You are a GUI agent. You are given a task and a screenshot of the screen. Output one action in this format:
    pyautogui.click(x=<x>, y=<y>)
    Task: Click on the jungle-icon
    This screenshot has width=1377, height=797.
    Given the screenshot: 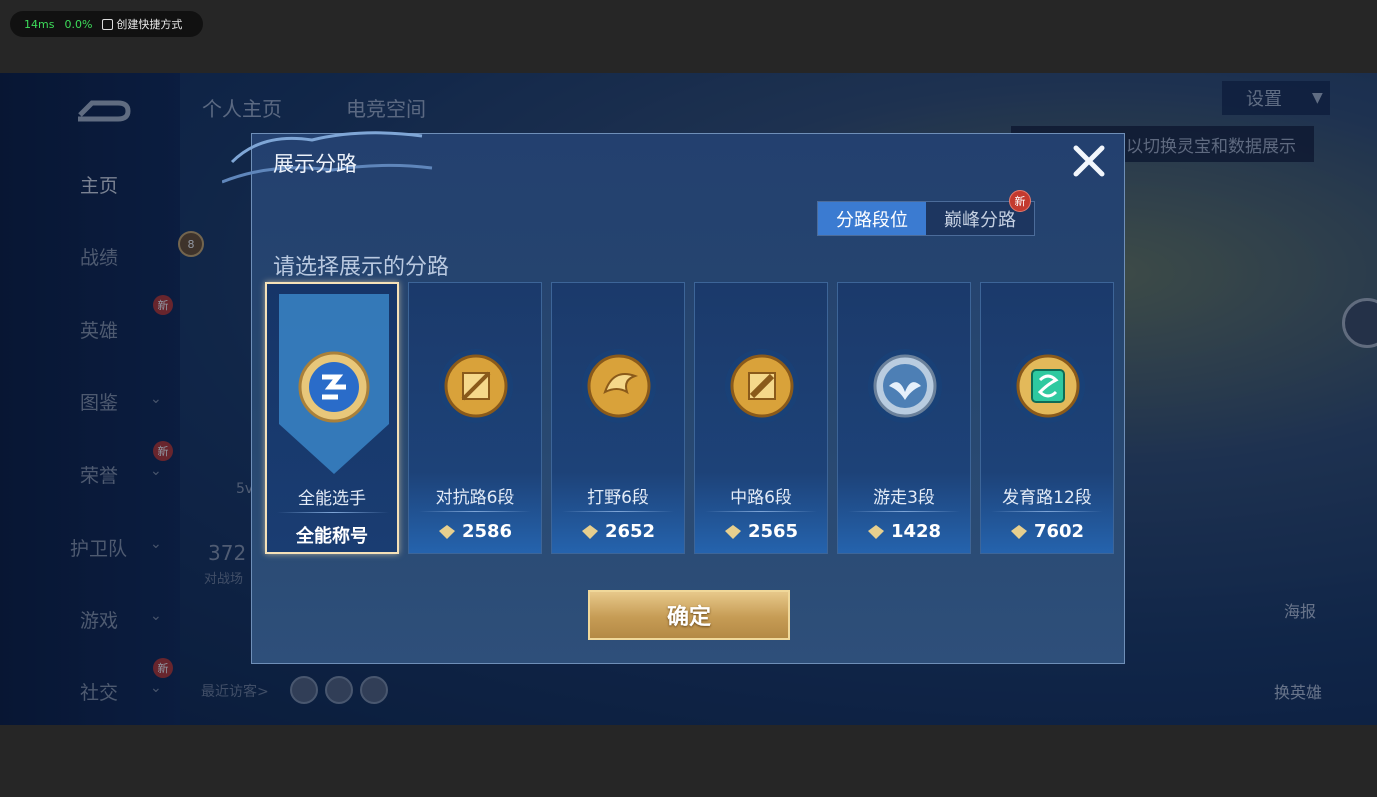 What is the action you would take?
    pyautogui.click(x=619, y=386)
    